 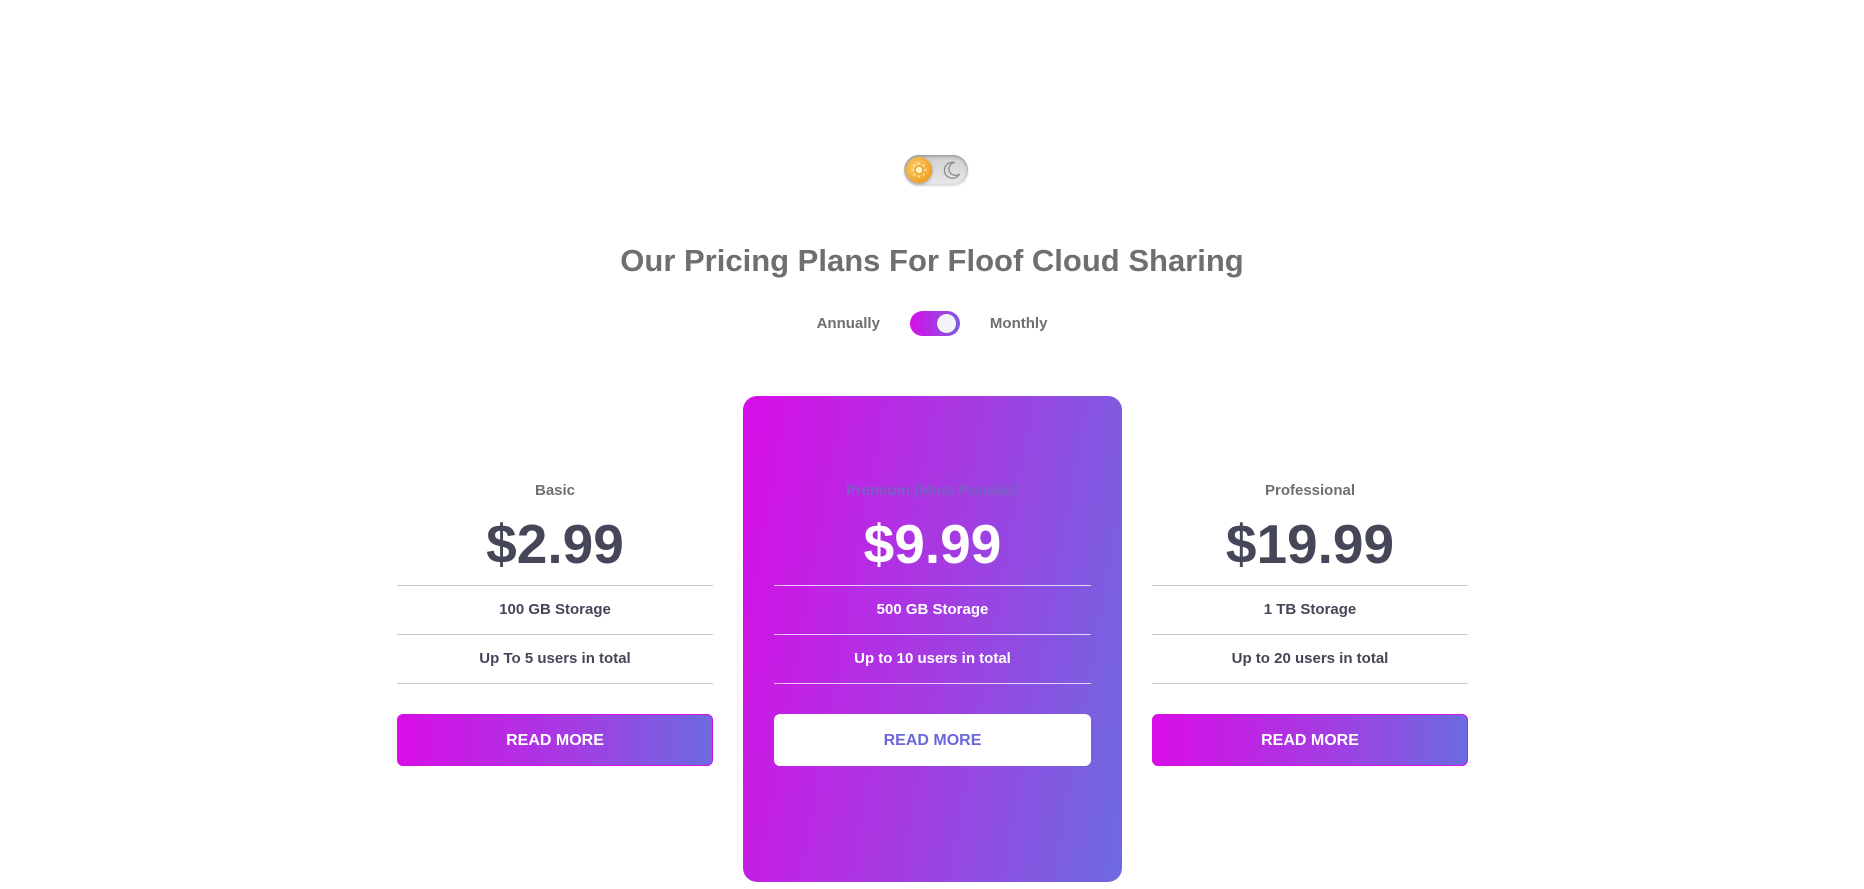 What do you see at coordinates (932, 490) in the screenshot?
I see `plan-name: Premium (Most Popular)` at bounding box center [932, 490].